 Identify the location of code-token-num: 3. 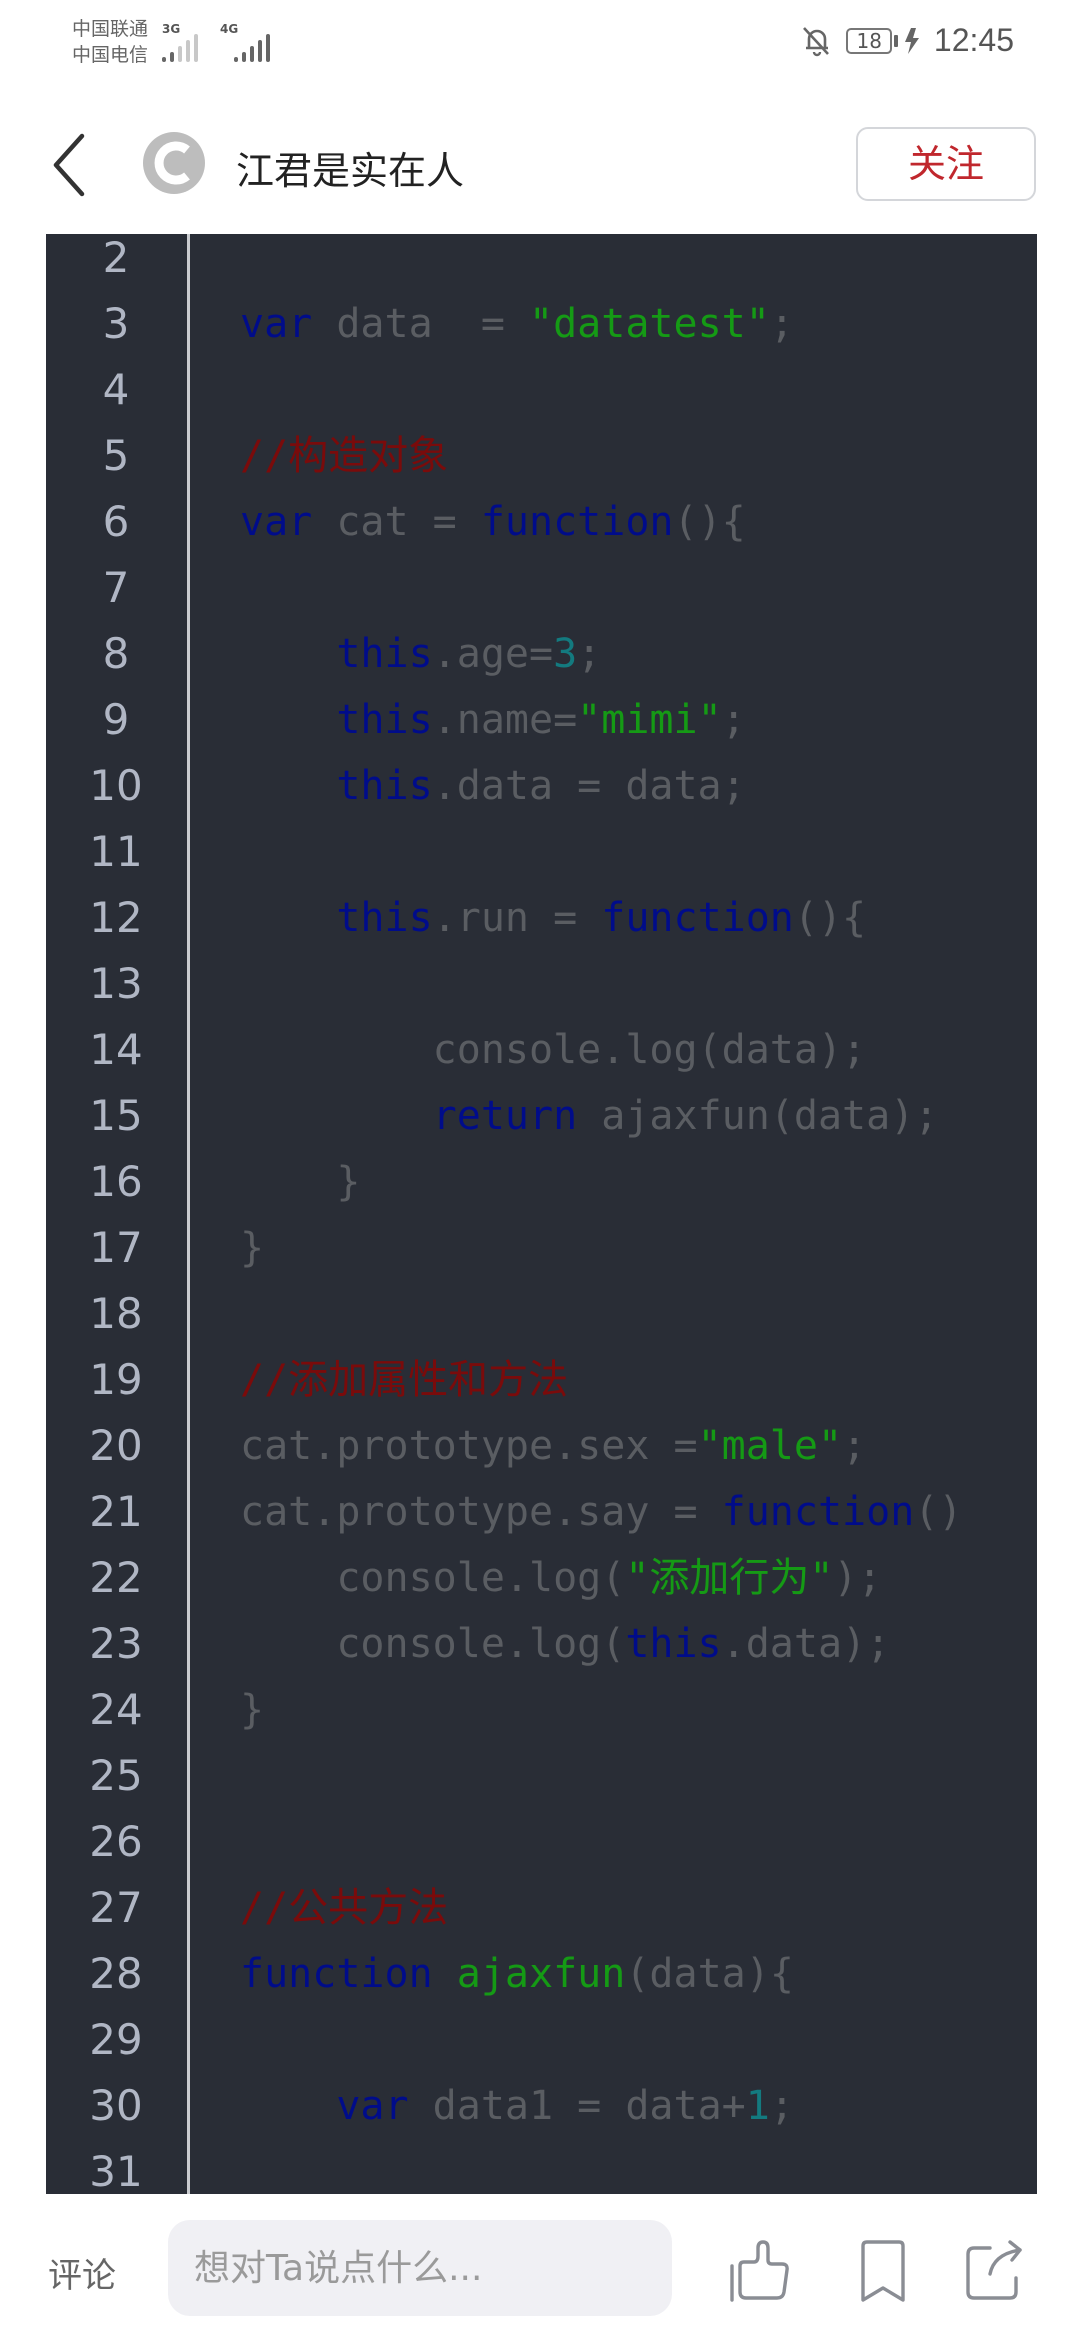
(565, 654).